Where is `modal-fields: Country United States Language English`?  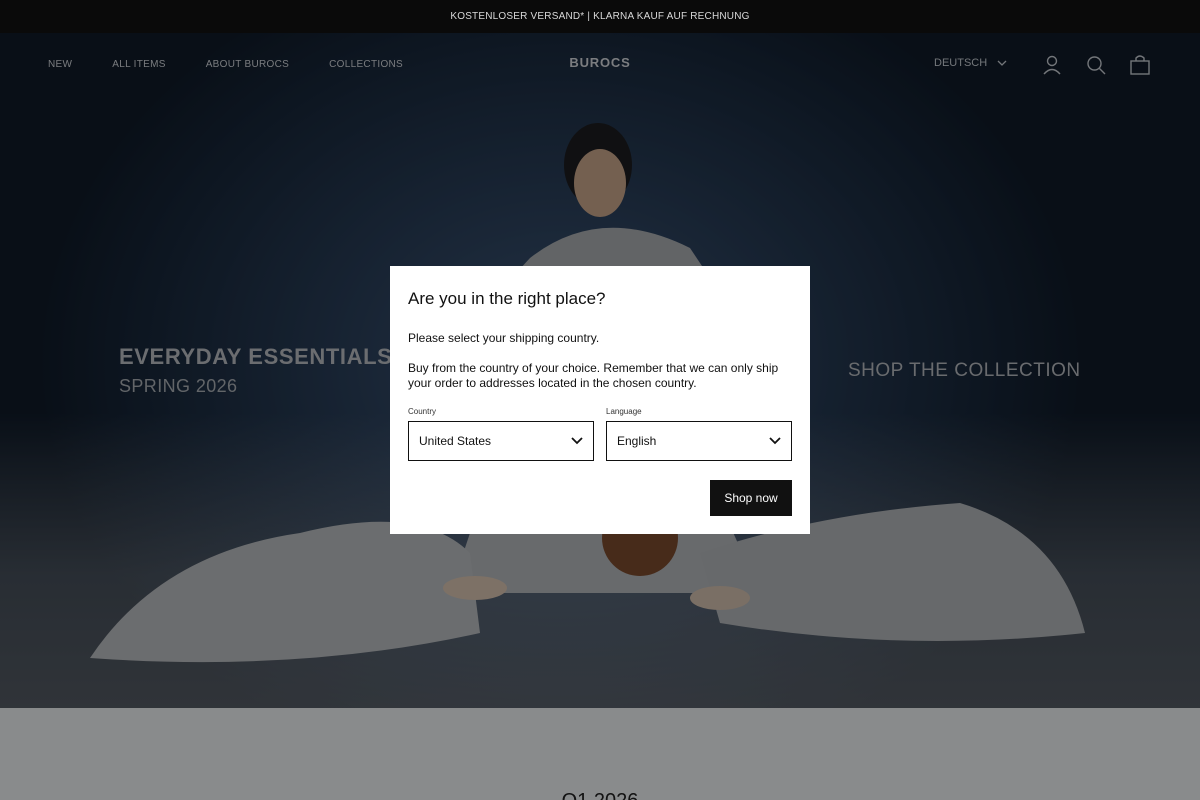
modal-fields: Country United States Language English is located at coordinates (600, 434).